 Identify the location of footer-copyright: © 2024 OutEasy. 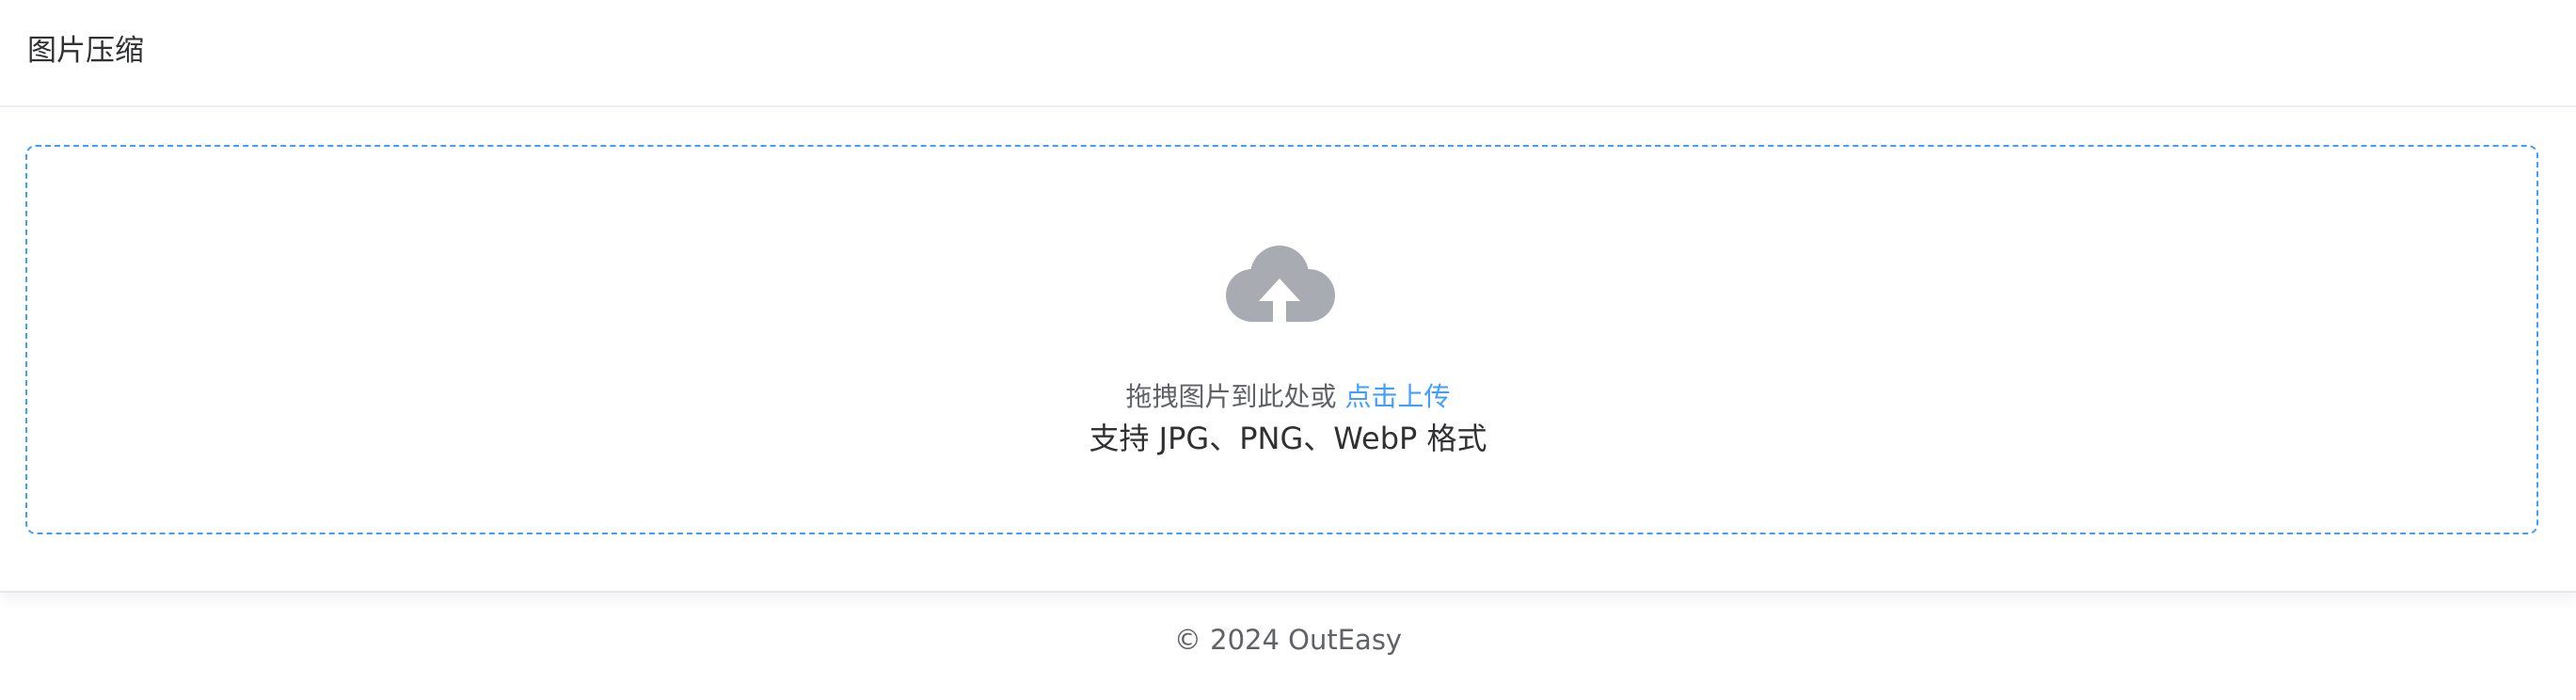
(1288, 640).